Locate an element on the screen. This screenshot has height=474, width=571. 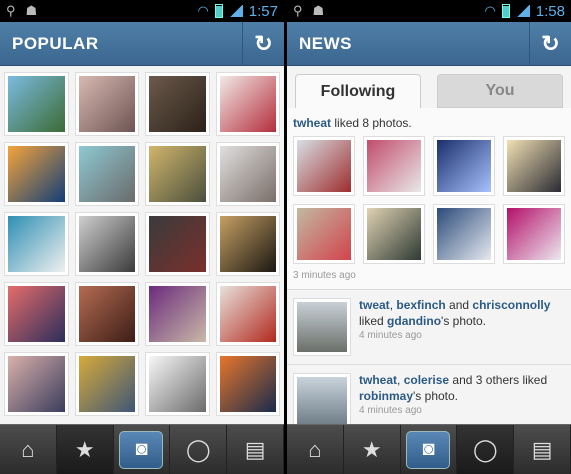
title-bar: POPULAR ↻ is located at coordinates (142, 43).